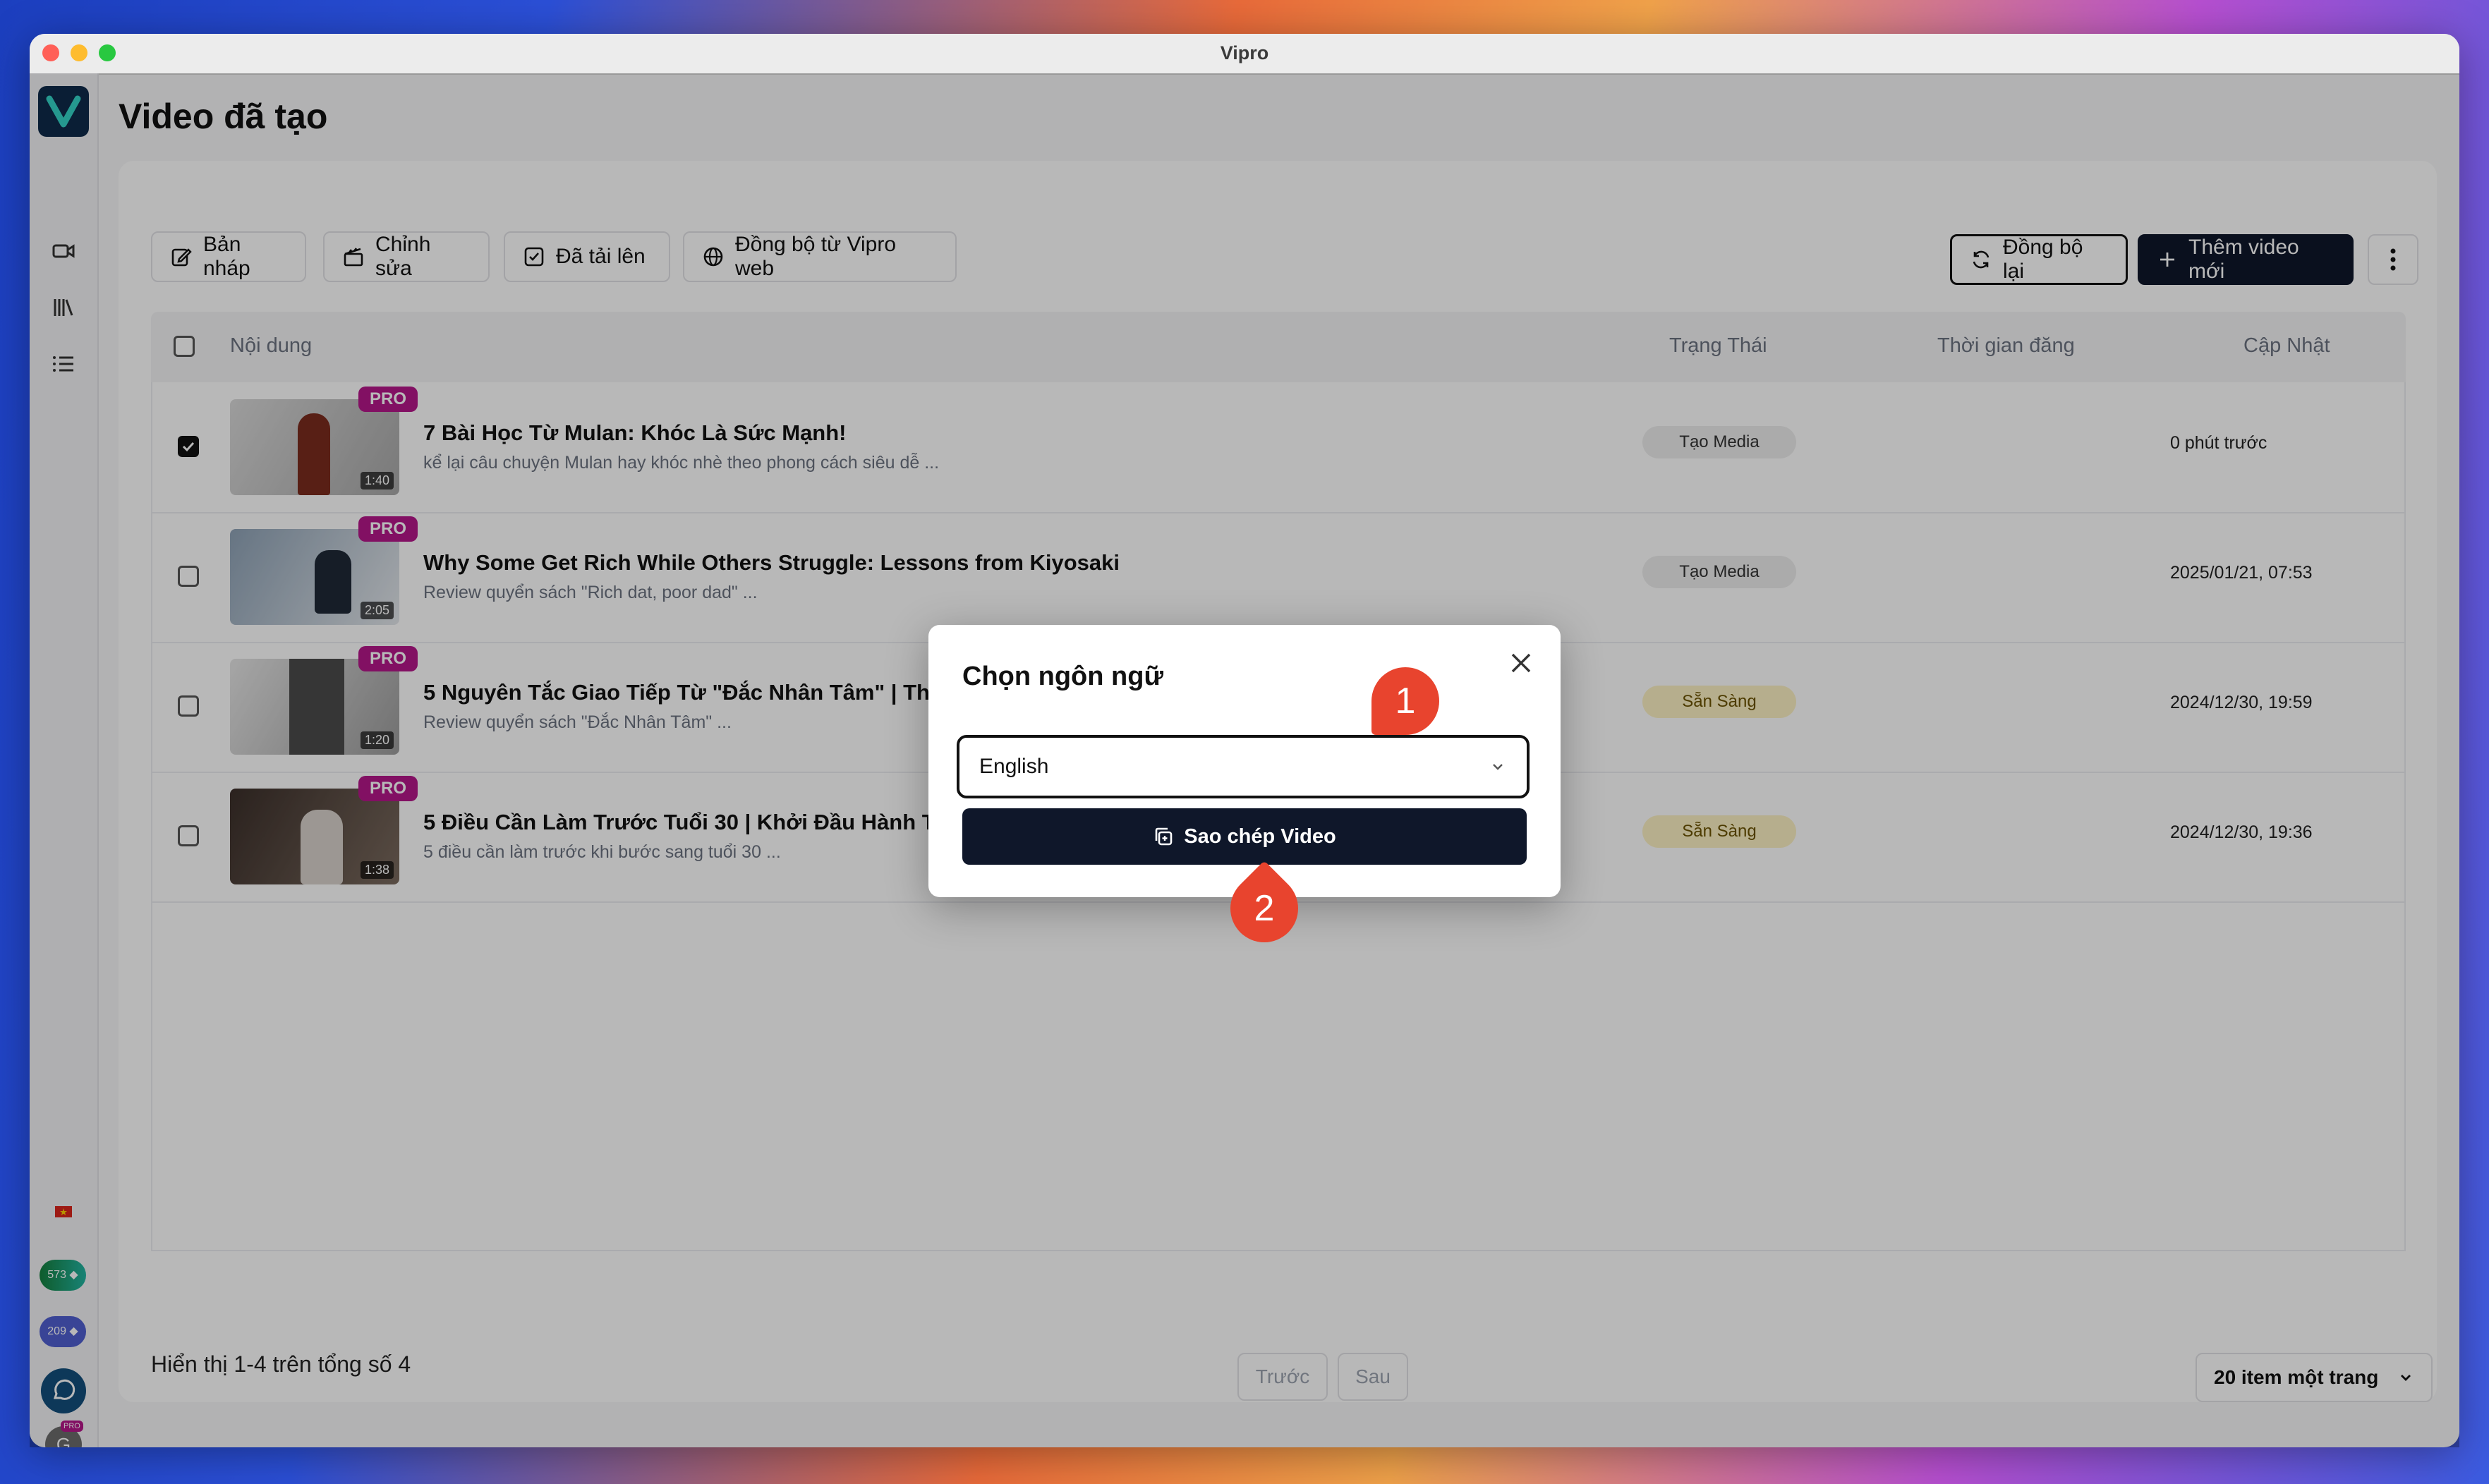 The image size is (2489, 1484). I want to click on chevron-down-icon, so click(1498, 767).